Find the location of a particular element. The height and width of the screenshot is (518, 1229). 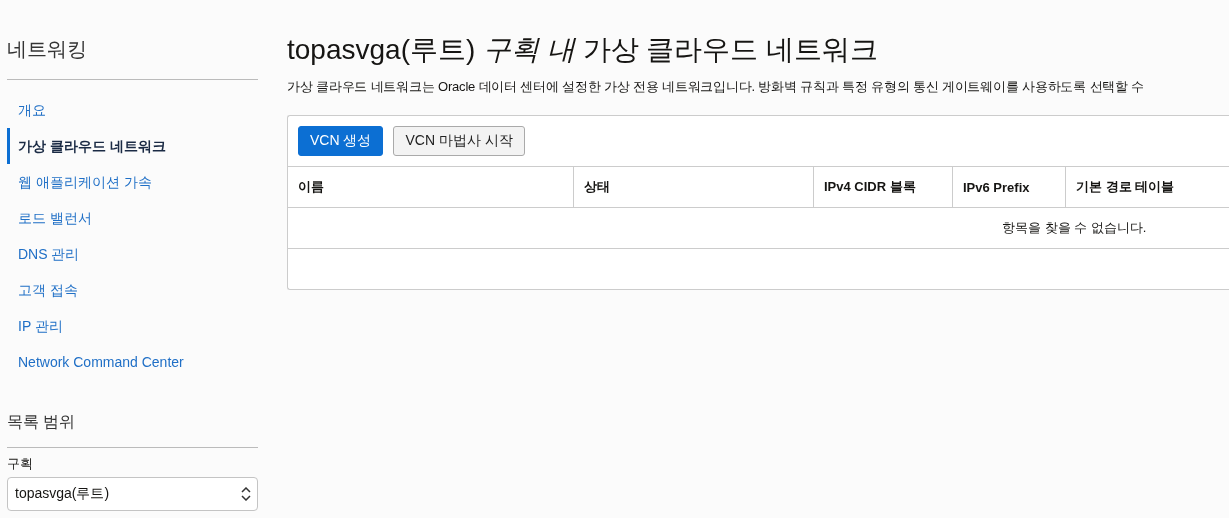

compartment-select: topasvga(루트) is located at coordinates (132, 494).